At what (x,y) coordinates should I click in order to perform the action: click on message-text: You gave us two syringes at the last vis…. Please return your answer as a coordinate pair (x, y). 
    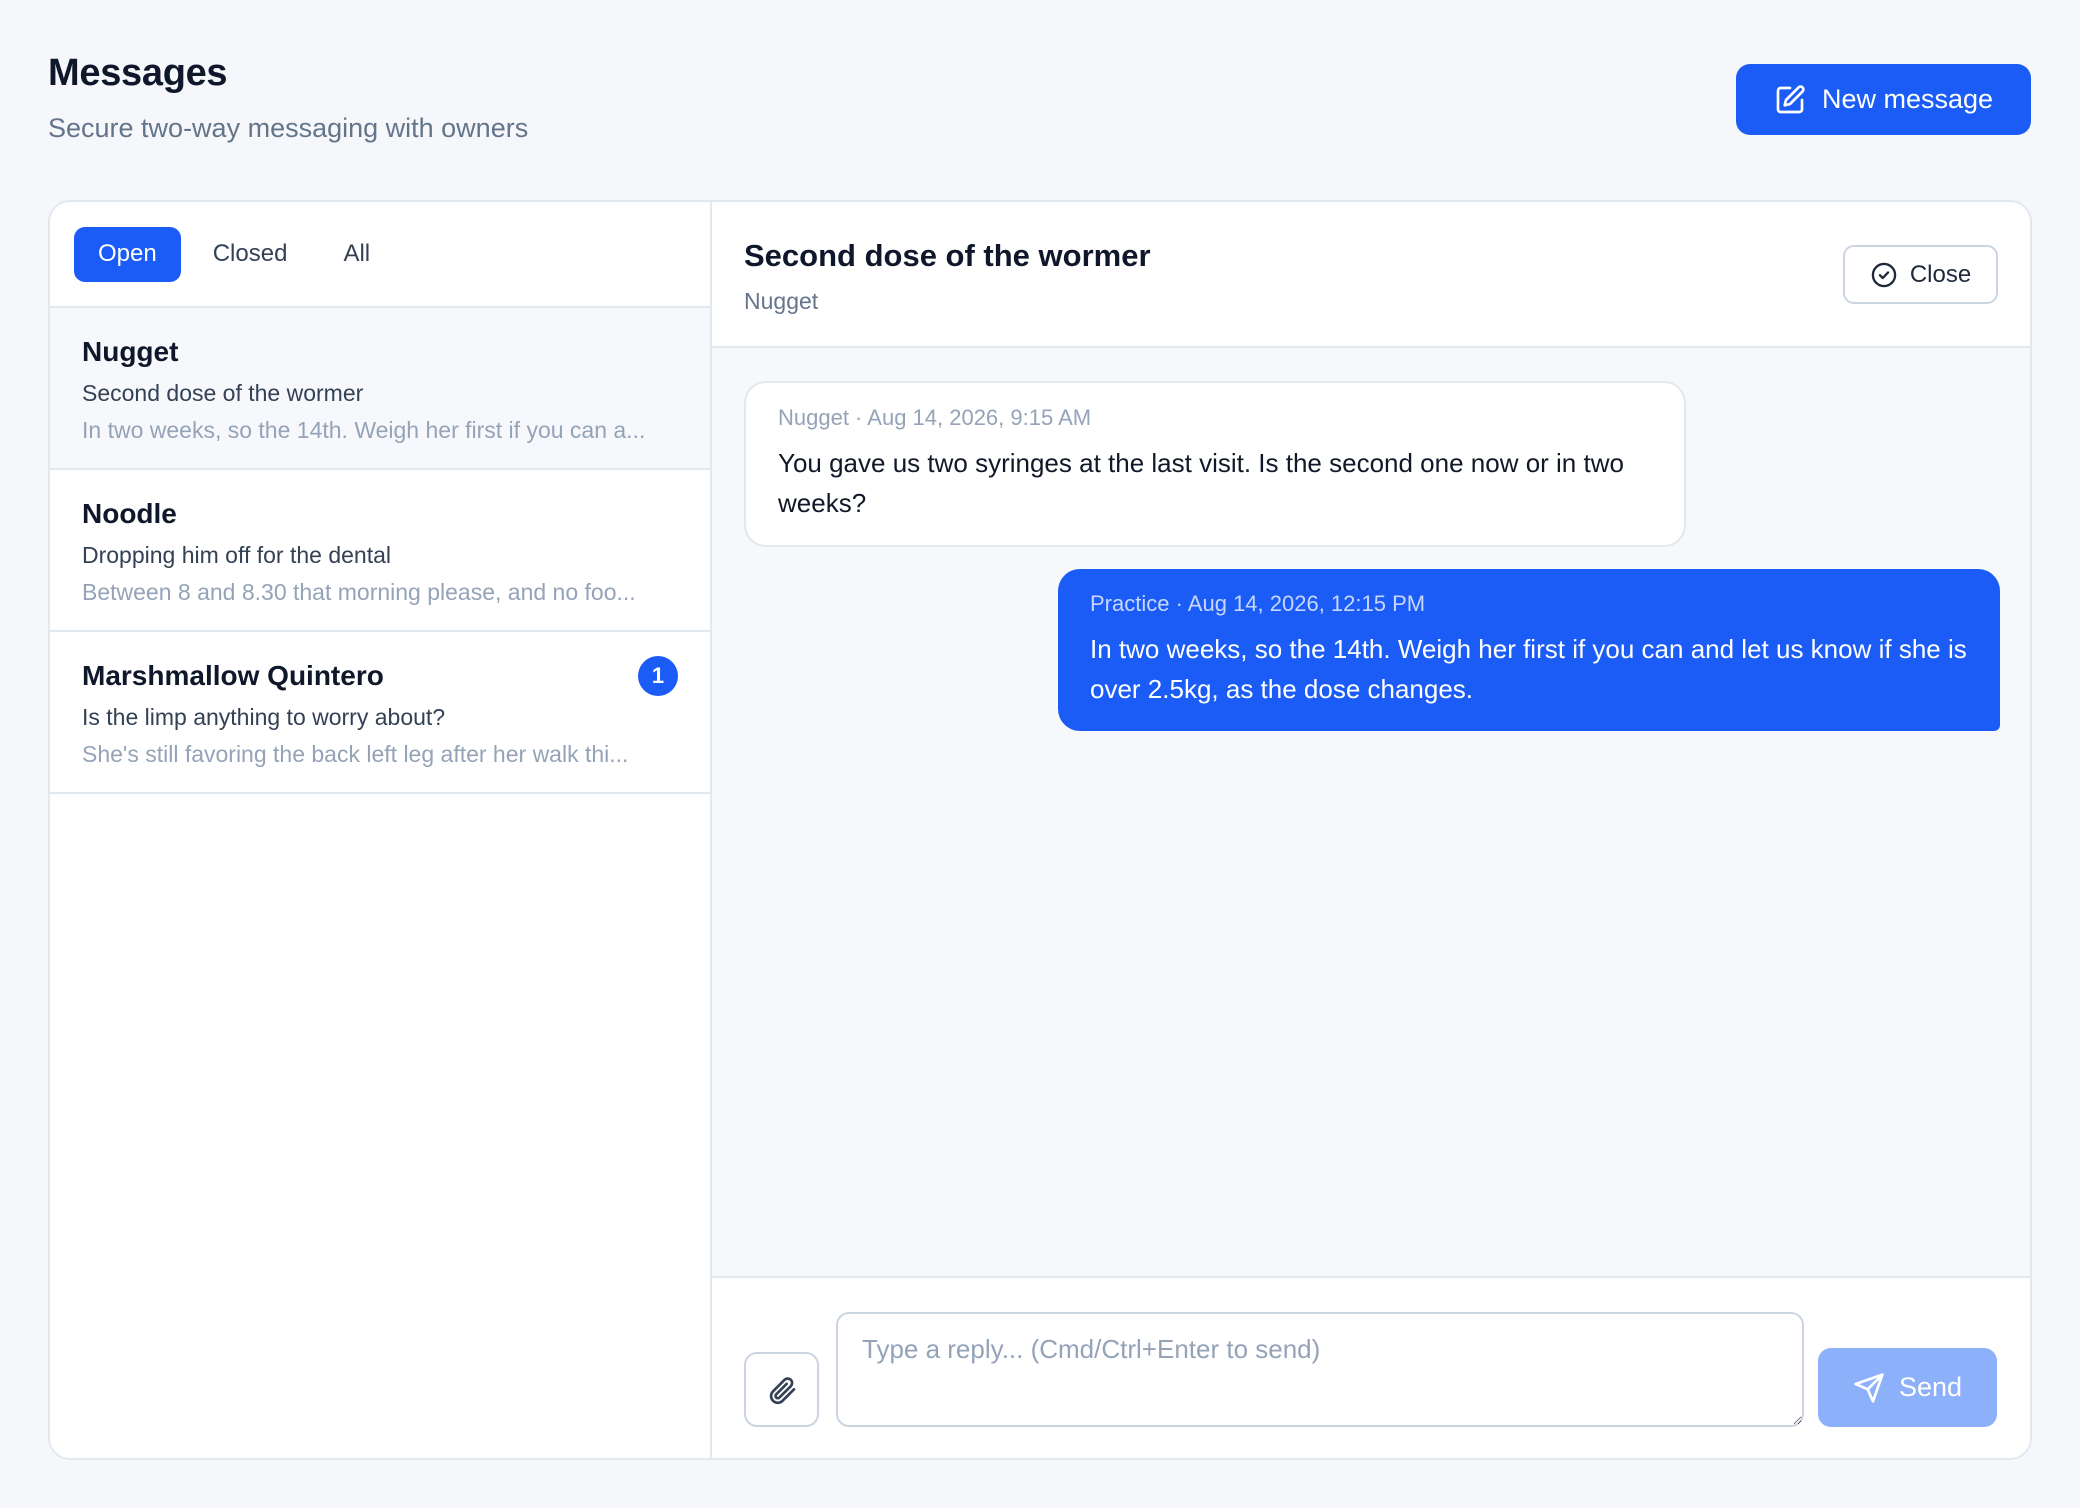
    Looking at the image, I should click on (1201, 483).